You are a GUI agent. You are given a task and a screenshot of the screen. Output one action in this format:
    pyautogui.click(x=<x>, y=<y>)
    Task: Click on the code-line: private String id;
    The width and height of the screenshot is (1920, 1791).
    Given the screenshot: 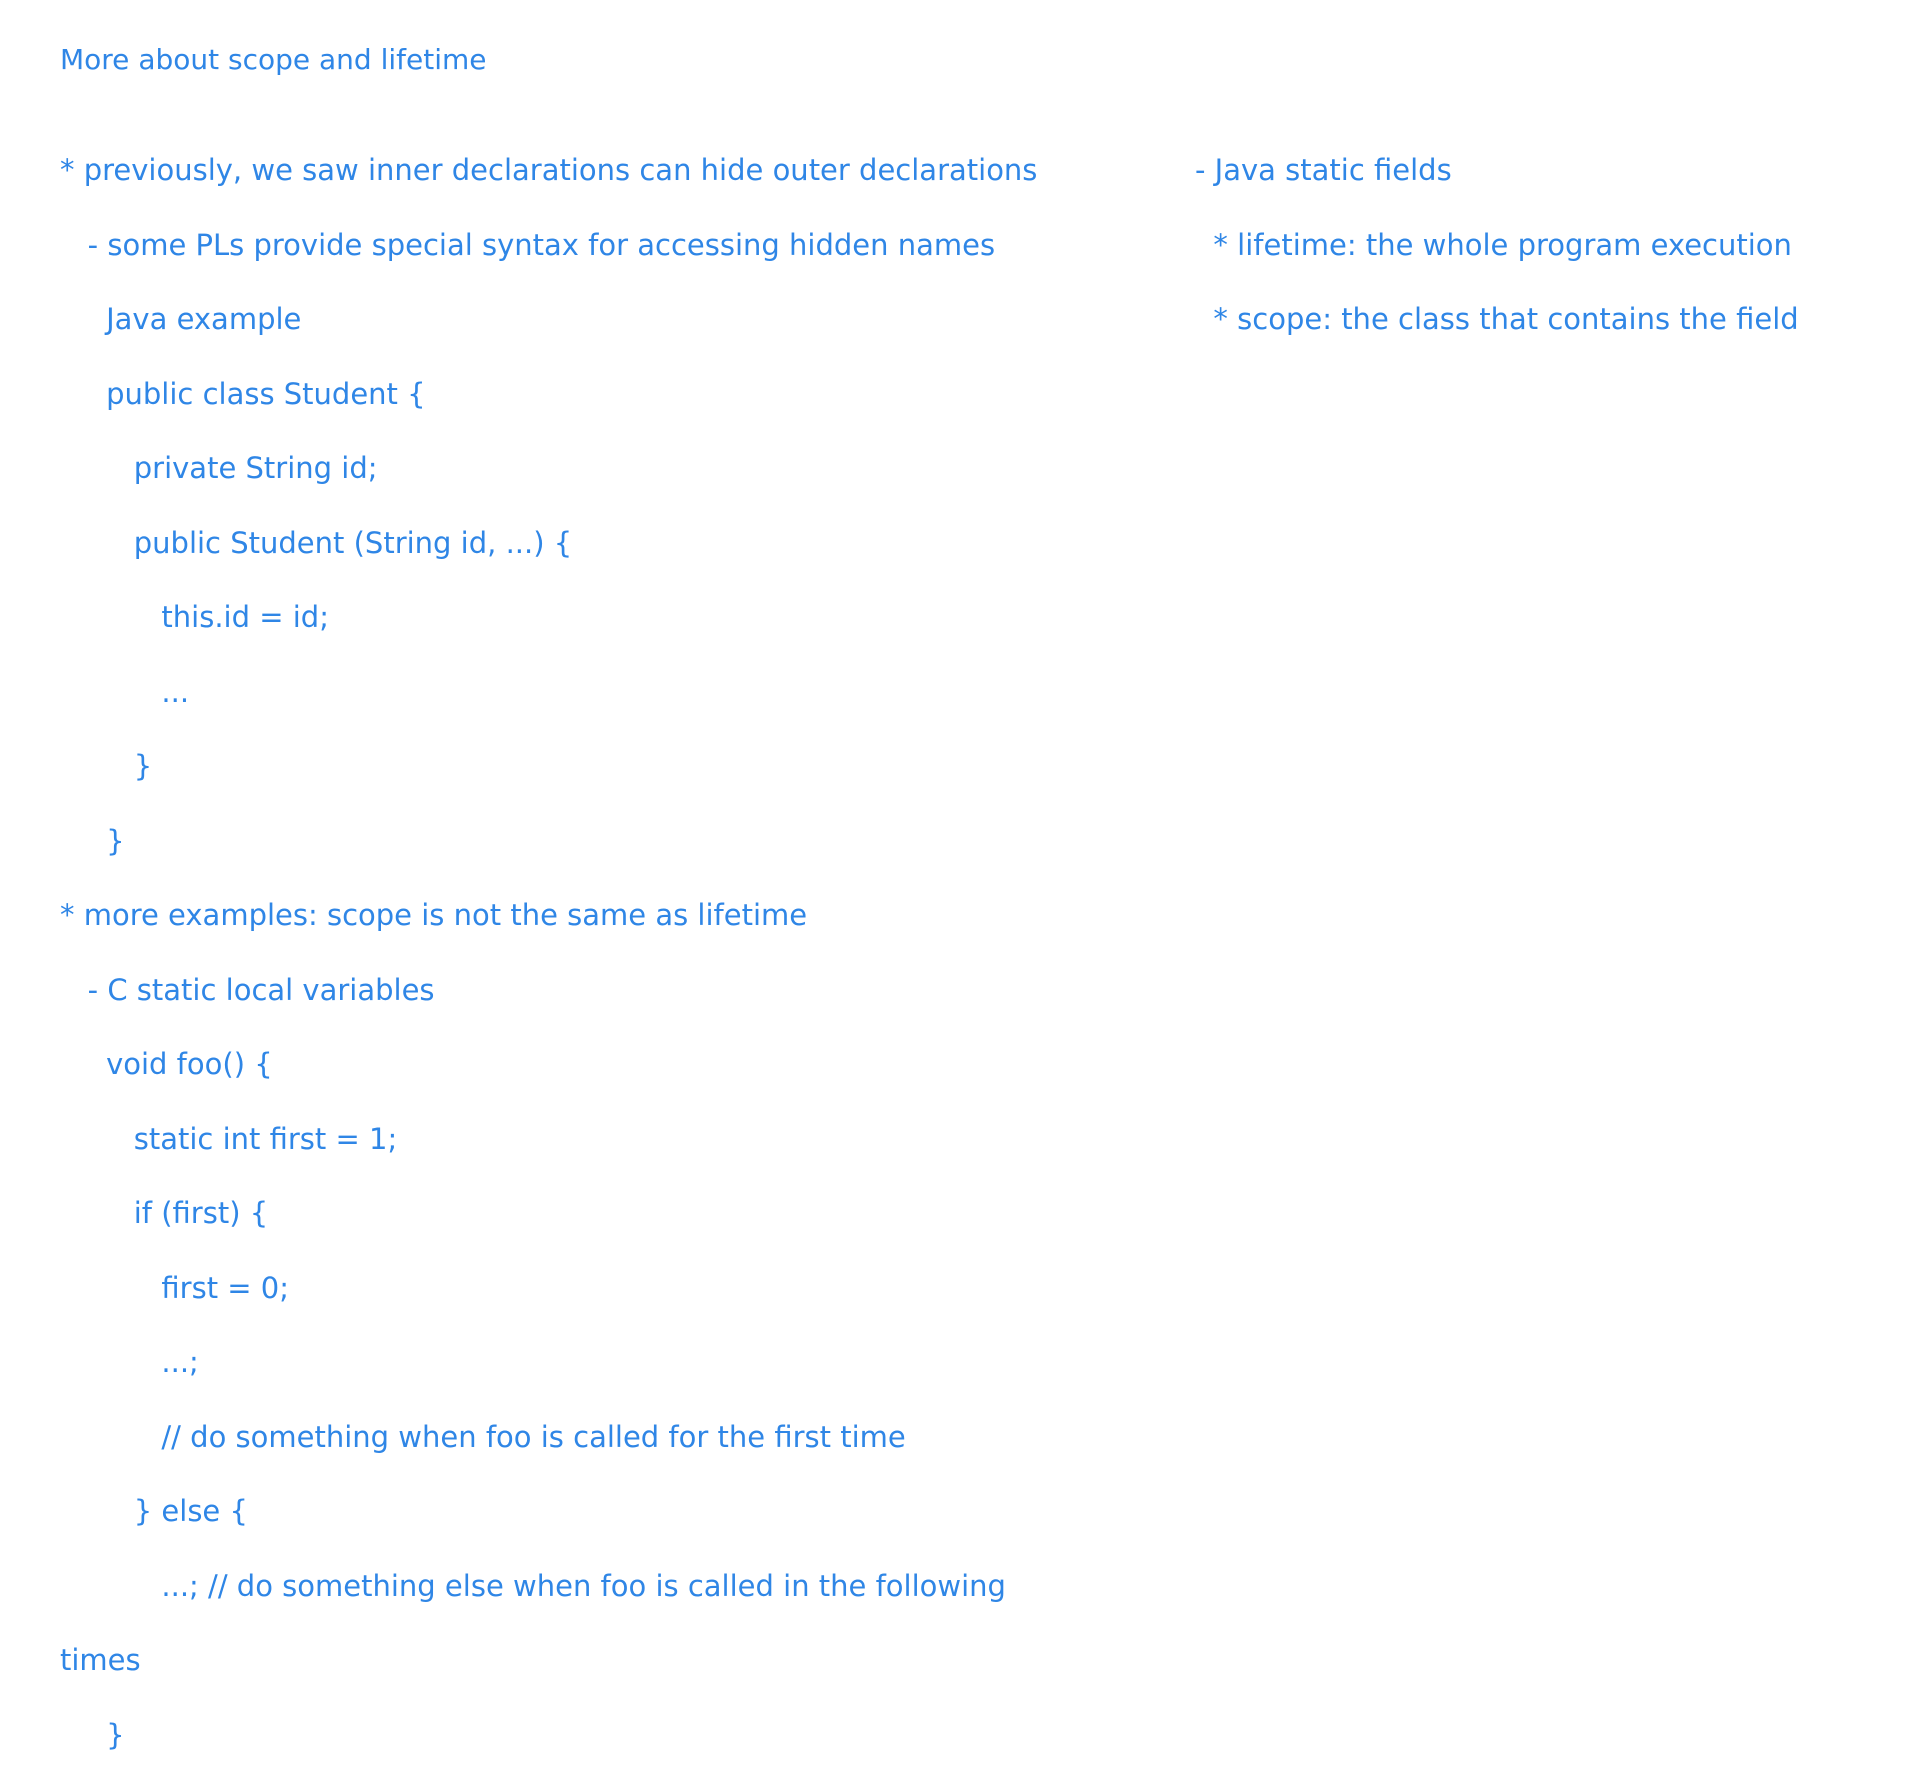 What is the action you would take?
    pyautogui.click(x=219, y=468)
    